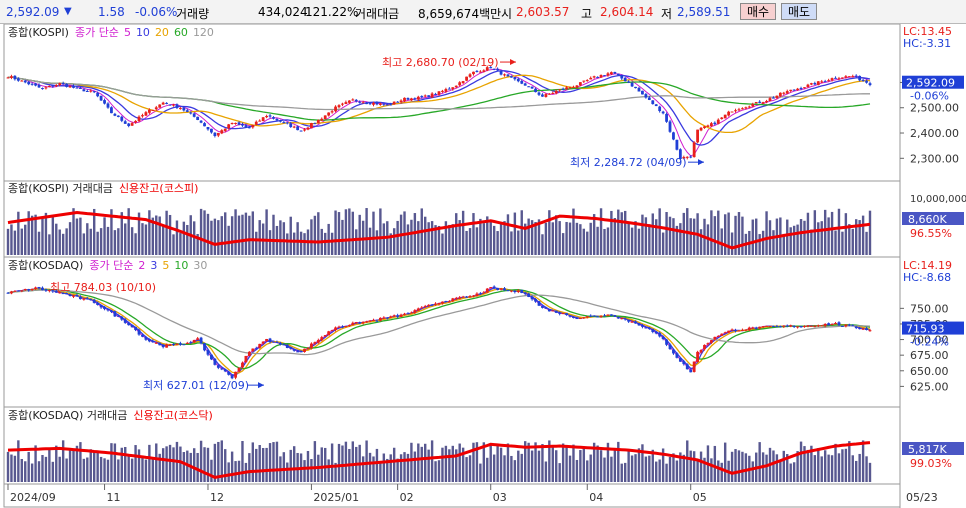 The width and height of the screenshot is (966, 508). What do you see at coordinates (758, 11) in the screenshot?
I see `buy-button: 매수` at bounding box center [758, 11].